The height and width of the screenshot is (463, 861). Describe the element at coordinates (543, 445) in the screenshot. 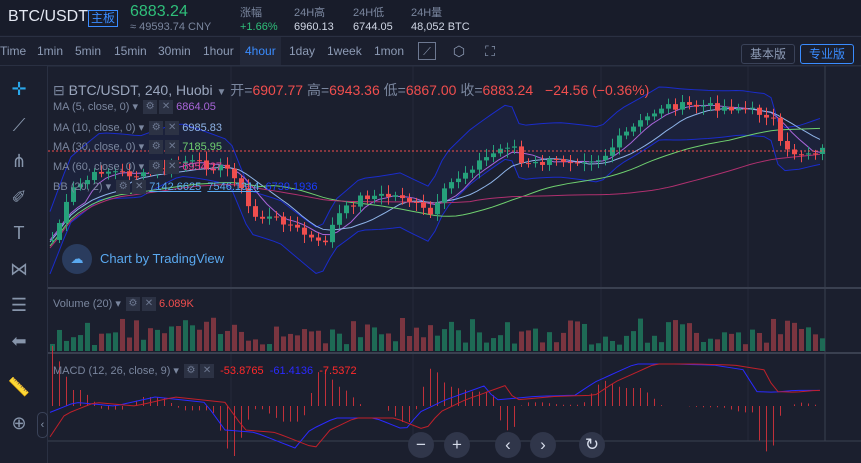

I see `scroll-right-button: ›` at that location.